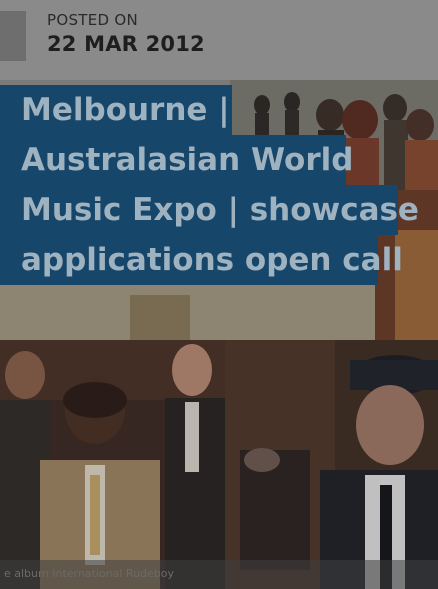  What do you see at coordinates (219, 40) in the screenshot?
I see `post-header: POSTED ON 22 MAR 2012` at bounding box center [219, 40].